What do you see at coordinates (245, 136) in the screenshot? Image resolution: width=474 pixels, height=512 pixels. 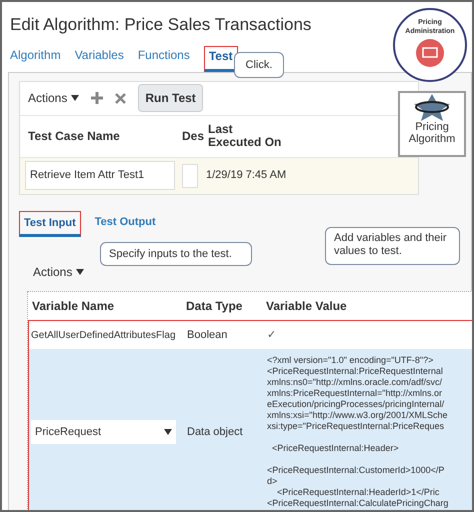 I see `column-header: Last Executed On` at bounding box center [245, 136].